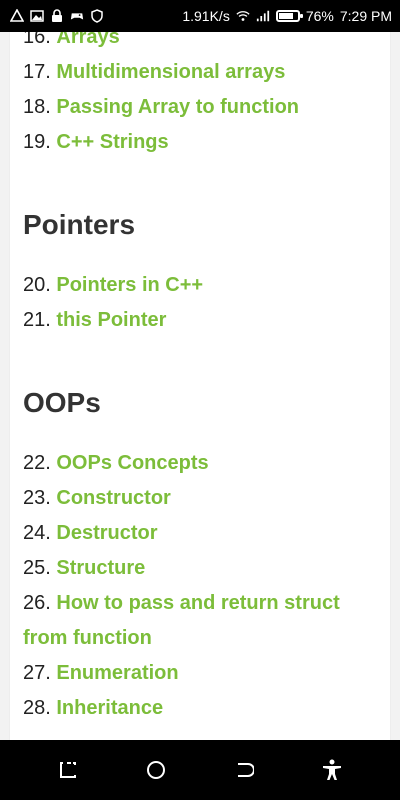 This screenshot has width=400, height=800. I want to click on item-number: 22., so click(37, 463).